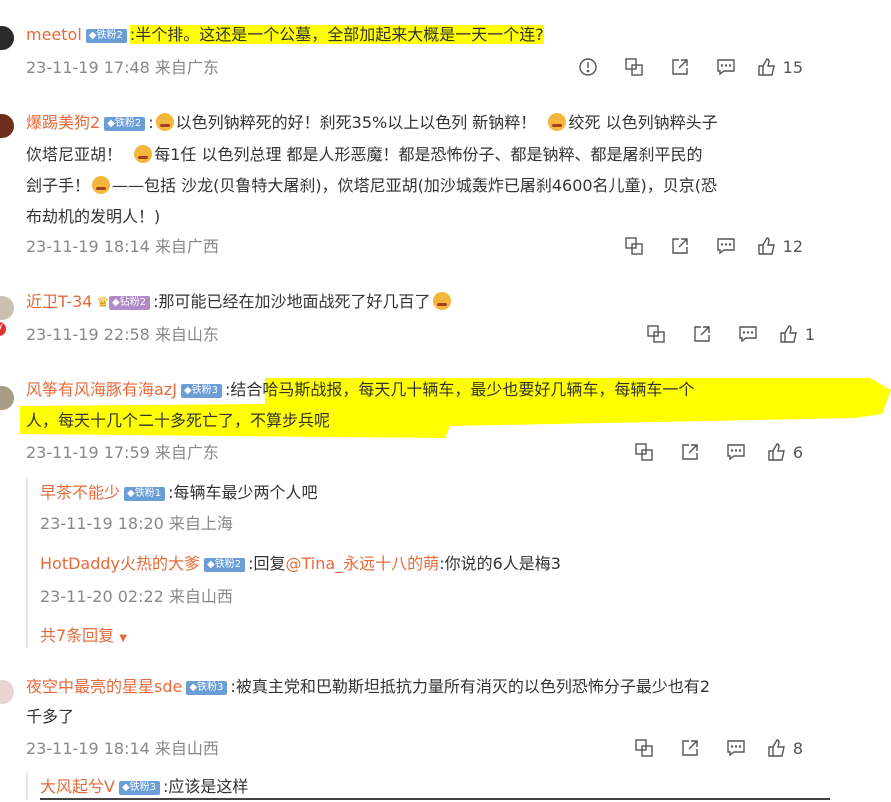 The width and height of the screenshot is (891, 802). I want to click on comment-text: :那可能已经在加沙地面战死了好几百了, so click(292, 301).